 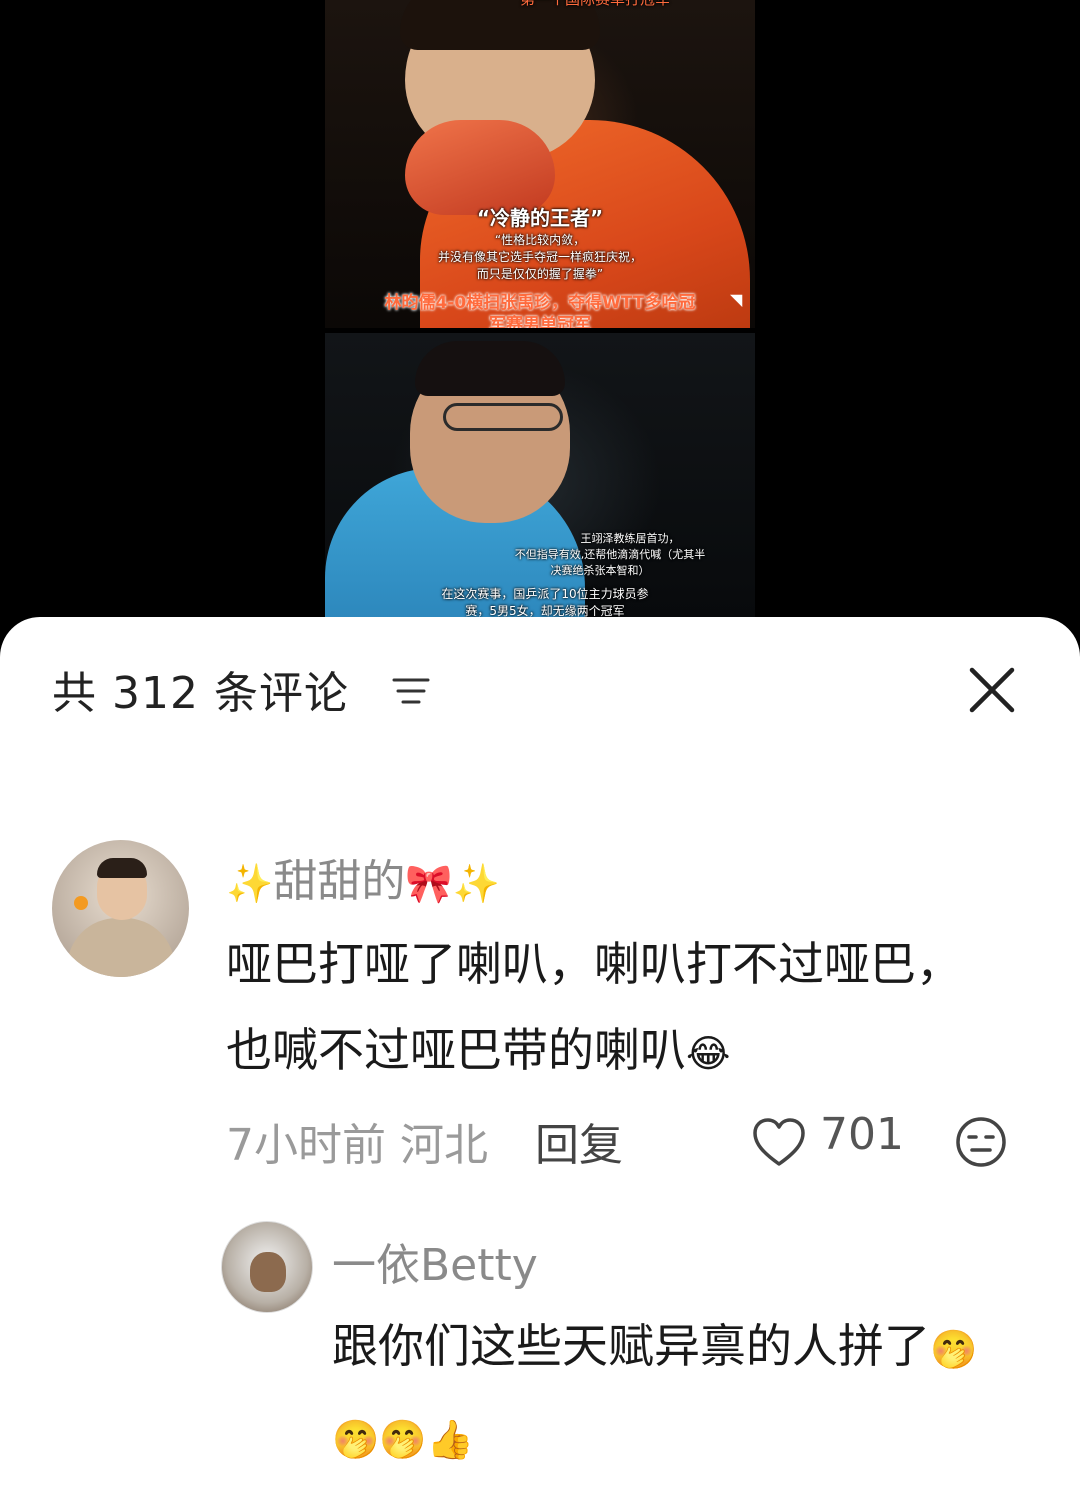 I want to click on avatar-hair, so click(x=122, y=868).